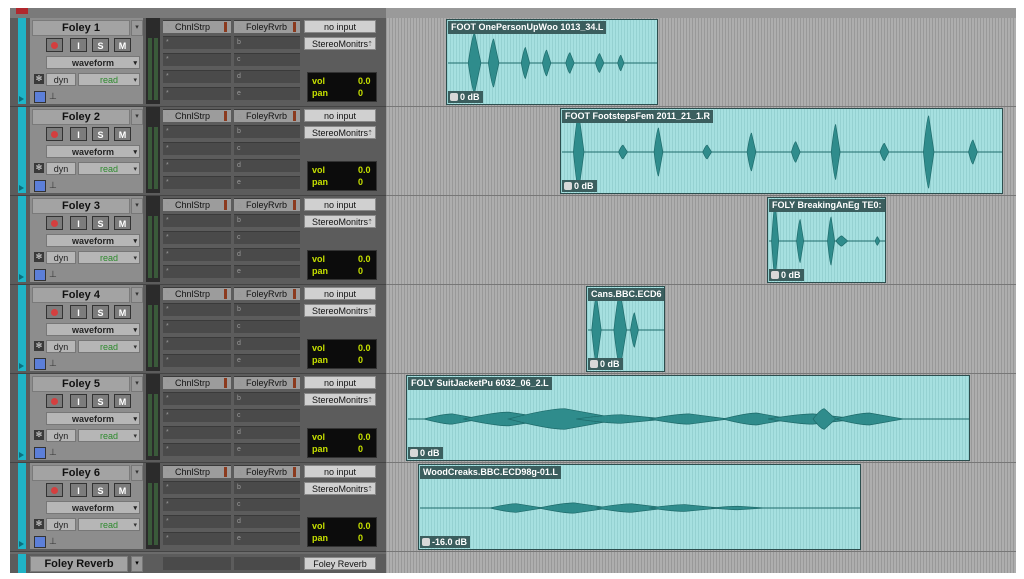 This screenshot has width=1024, height=579. I want to click on insert-slot, so click(197, 563).